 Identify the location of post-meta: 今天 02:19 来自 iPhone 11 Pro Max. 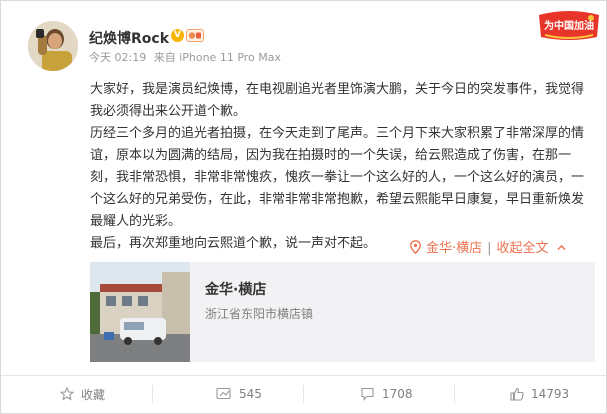
(187, 57).